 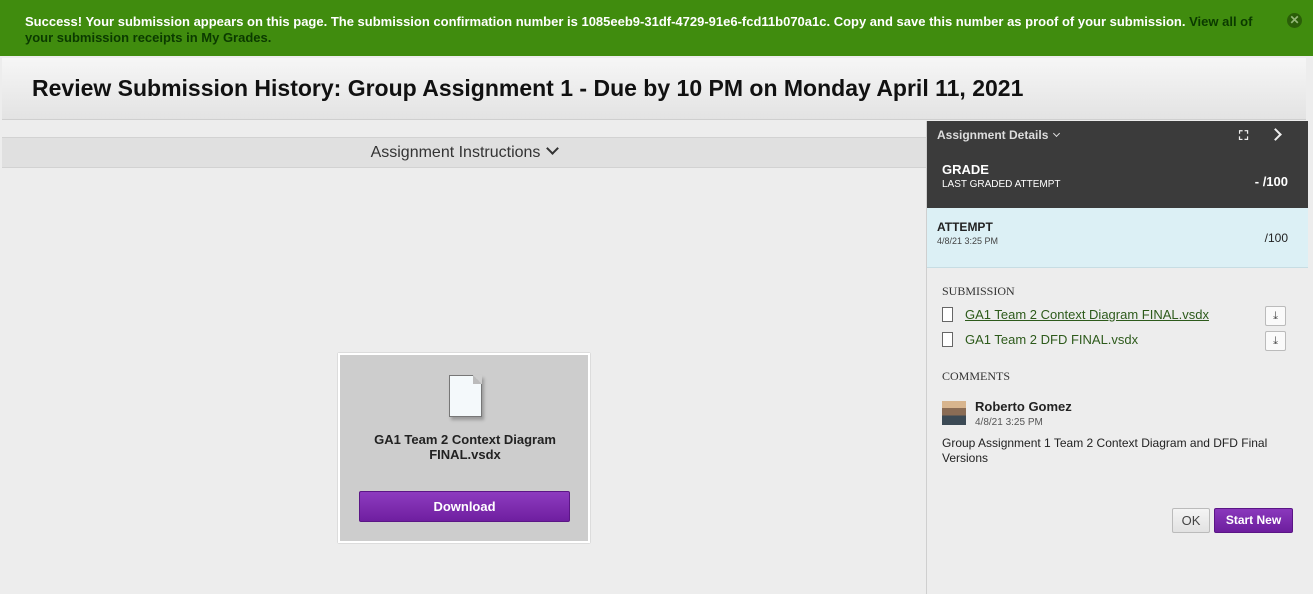 I want to click on assignment-instructions-toggle: Assignment Instructions, so click(x=464, y=152).